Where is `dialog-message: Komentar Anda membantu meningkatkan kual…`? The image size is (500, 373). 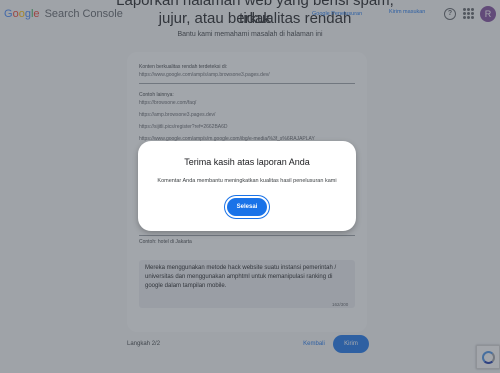
dialog-message: Komentar Anda membantu meningkatkan kual… is located at coordinates (247, 181).